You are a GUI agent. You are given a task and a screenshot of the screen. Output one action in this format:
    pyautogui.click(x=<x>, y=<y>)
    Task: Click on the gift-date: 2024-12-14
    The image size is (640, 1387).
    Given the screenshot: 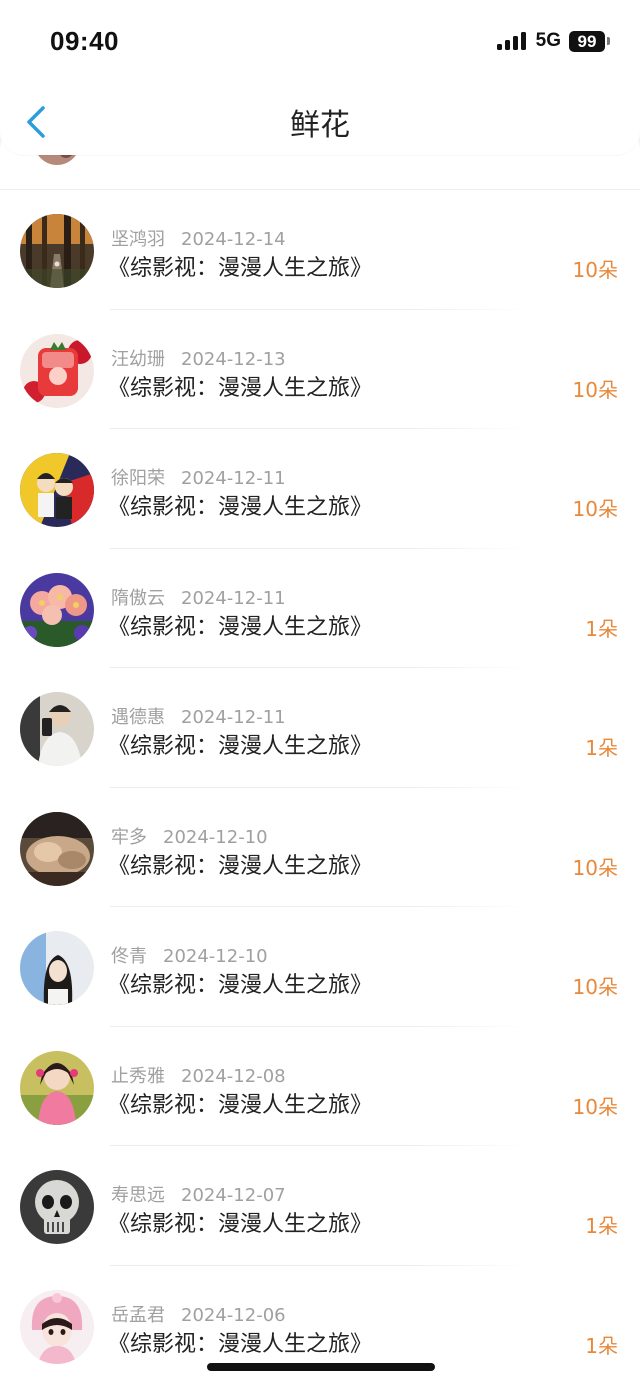 What is the action you would take?
    pyautogui.click(x=233, y=239)
    